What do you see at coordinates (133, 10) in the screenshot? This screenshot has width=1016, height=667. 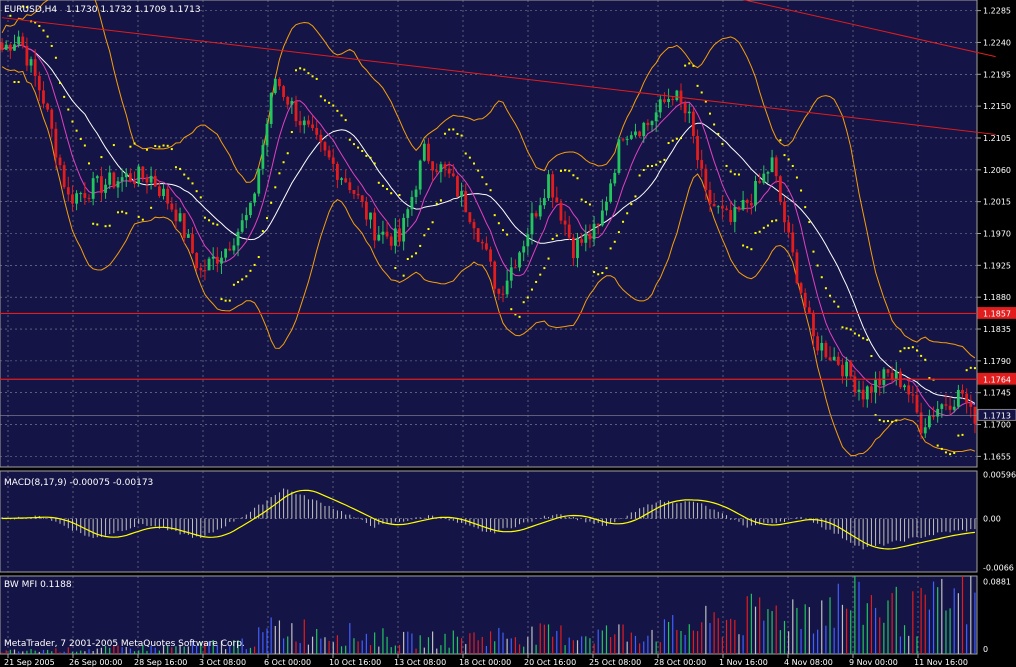 I see `ohlc-values: 1.1730 1.1732 1.1709 1.1713` at bounding box center [133, 10].